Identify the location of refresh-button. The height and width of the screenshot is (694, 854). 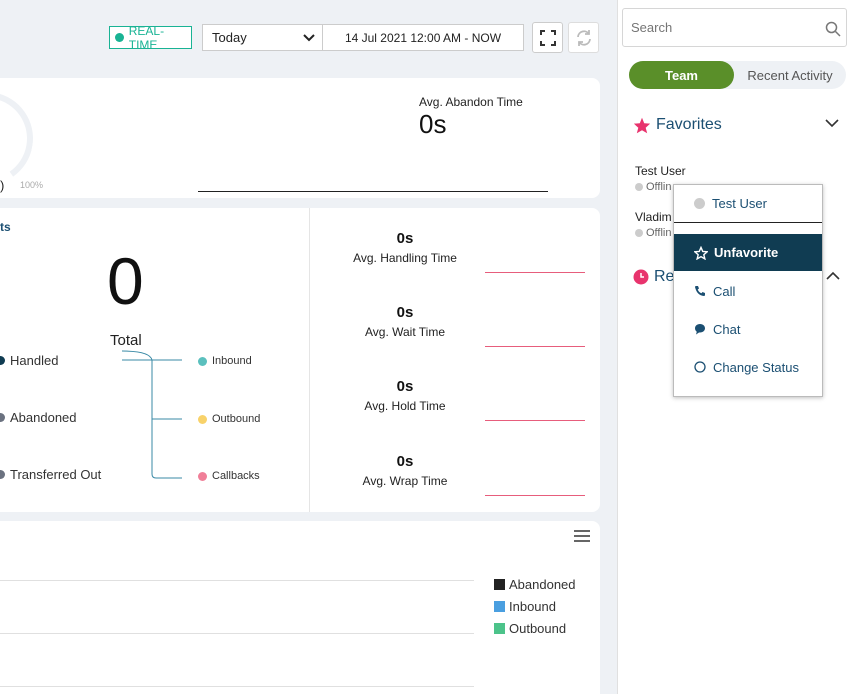
(583, 37).